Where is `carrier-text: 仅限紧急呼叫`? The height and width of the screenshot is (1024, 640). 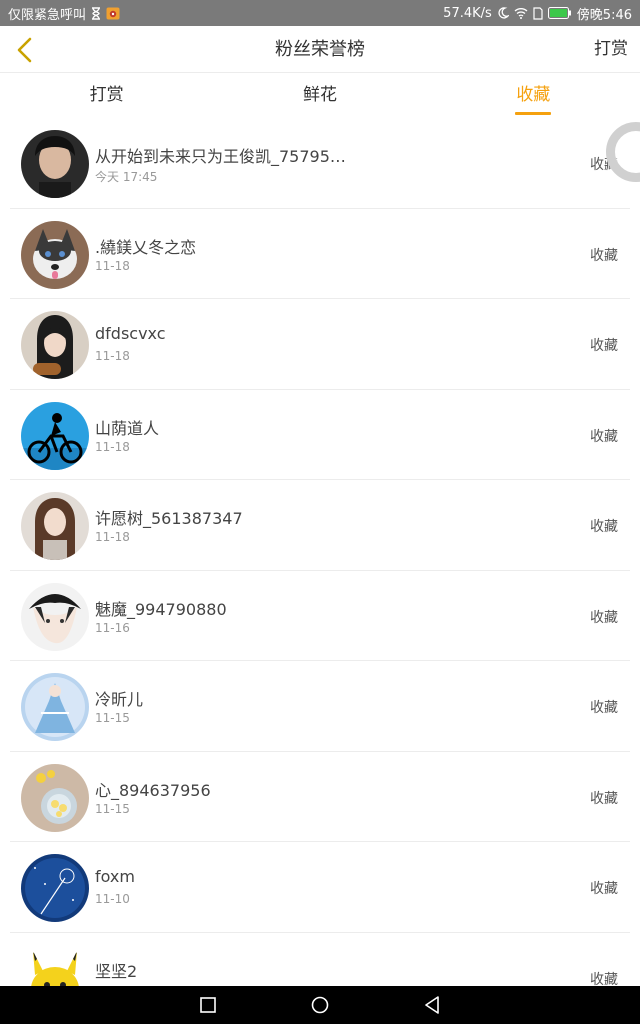
carrier-text: 仅限紧急呼叫 is located at coordinates (47, 15).